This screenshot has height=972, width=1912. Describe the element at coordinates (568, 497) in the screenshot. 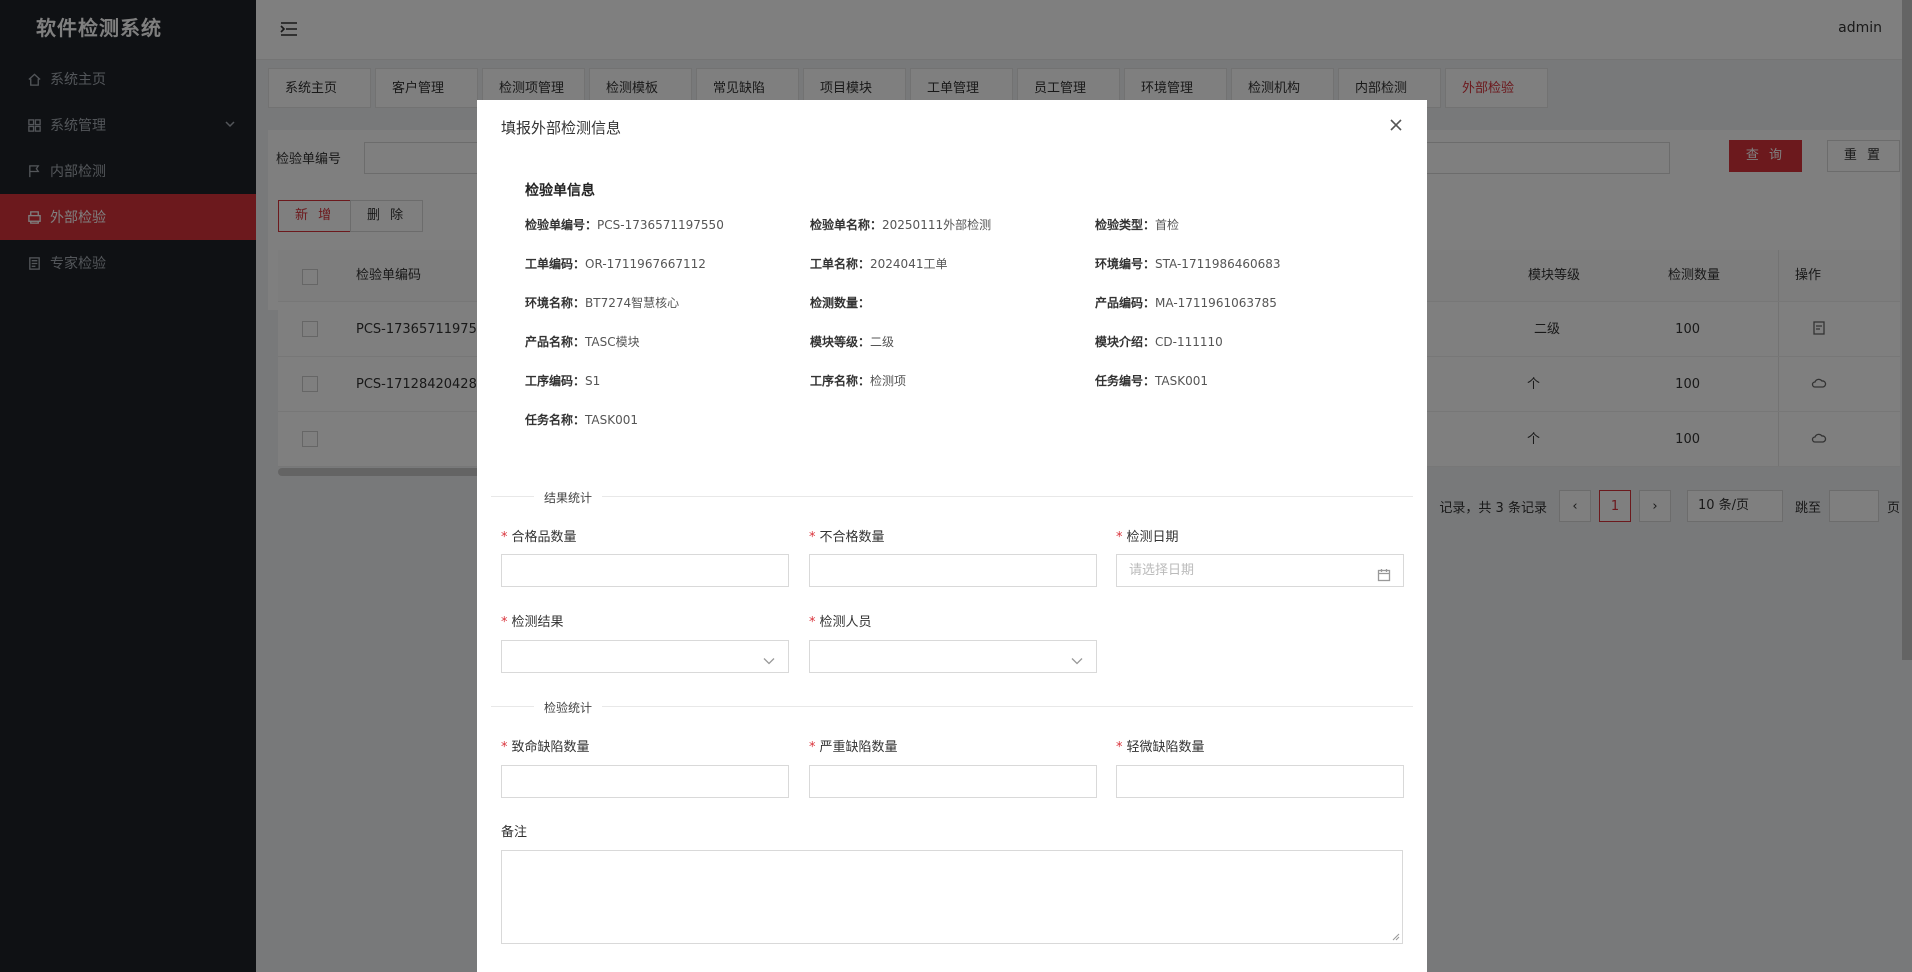

I see `result-section-label: 结果统计` at that location.